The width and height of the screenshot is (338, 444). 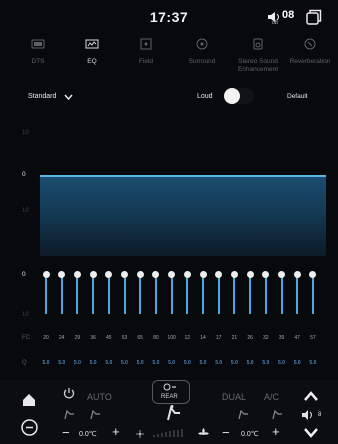 I want to click on temp-left-plus-button: +, so click(x=116, y=431).